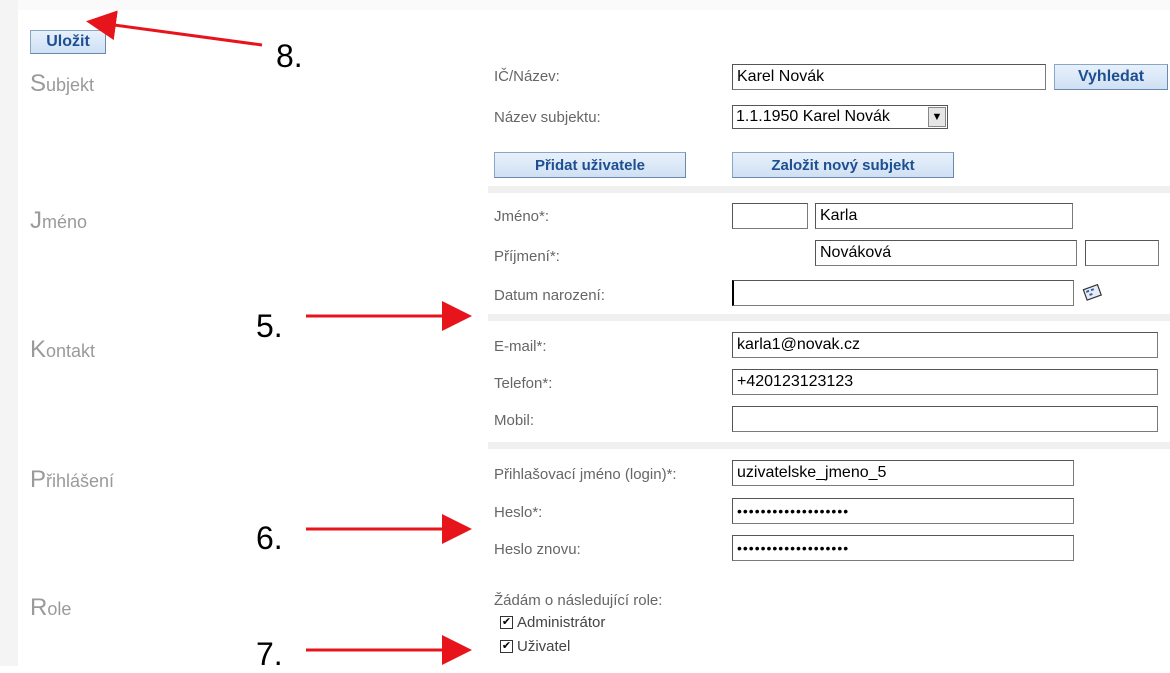 The height and width of the screenshot is (673, 1170). I want to click on annotation-8: 8., so click(289, 56).